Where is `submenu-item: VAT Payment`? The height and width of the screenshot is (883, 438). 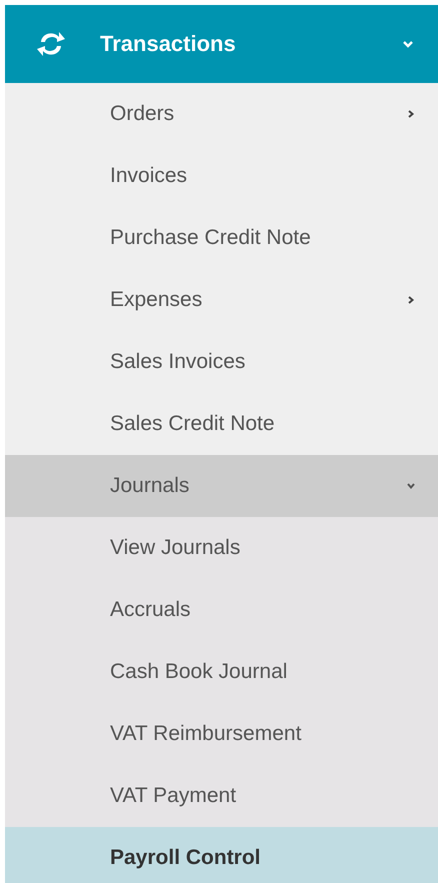 submenu-item: VAT Payment is located at coordinates (221, 796).